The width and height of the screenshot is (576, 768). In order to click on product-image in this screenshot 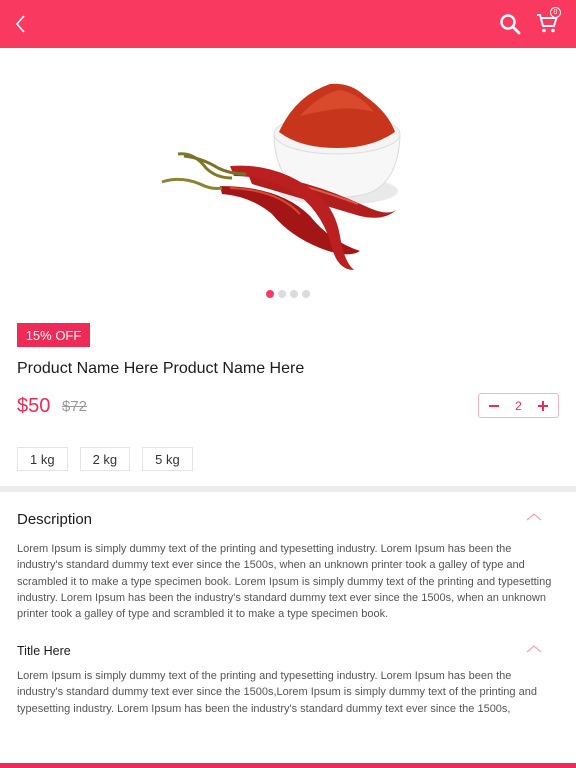, I will do `click(288, 178)`.